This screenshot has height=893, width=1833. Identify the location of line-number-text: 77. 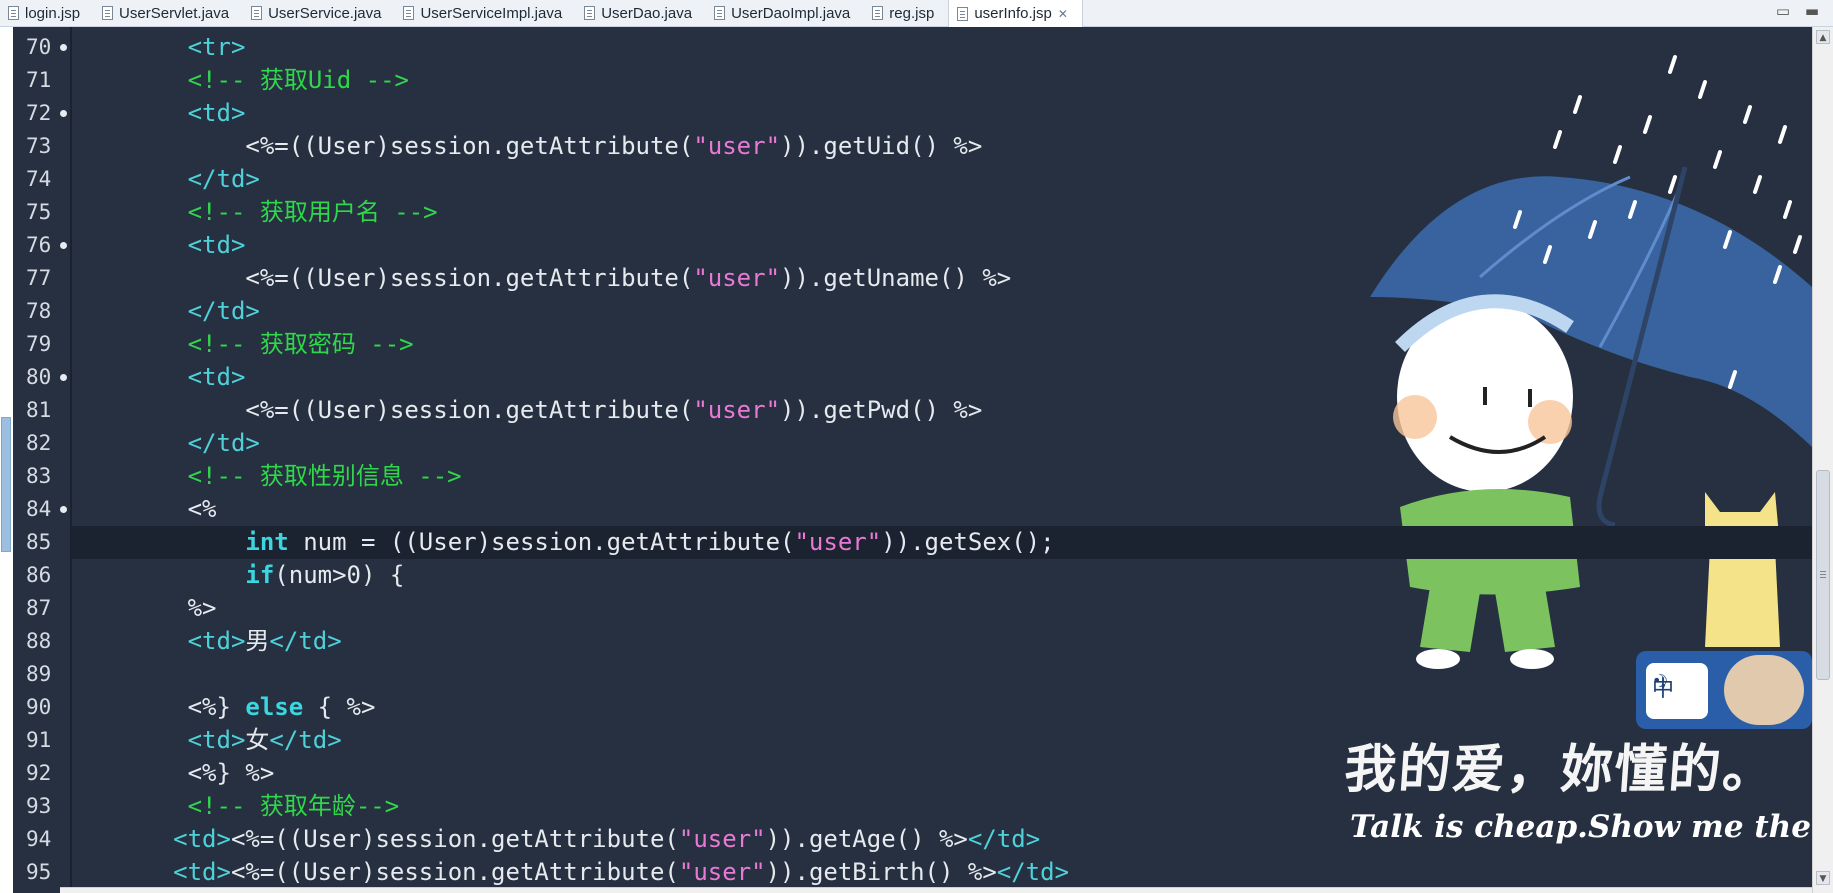
(39, 278).